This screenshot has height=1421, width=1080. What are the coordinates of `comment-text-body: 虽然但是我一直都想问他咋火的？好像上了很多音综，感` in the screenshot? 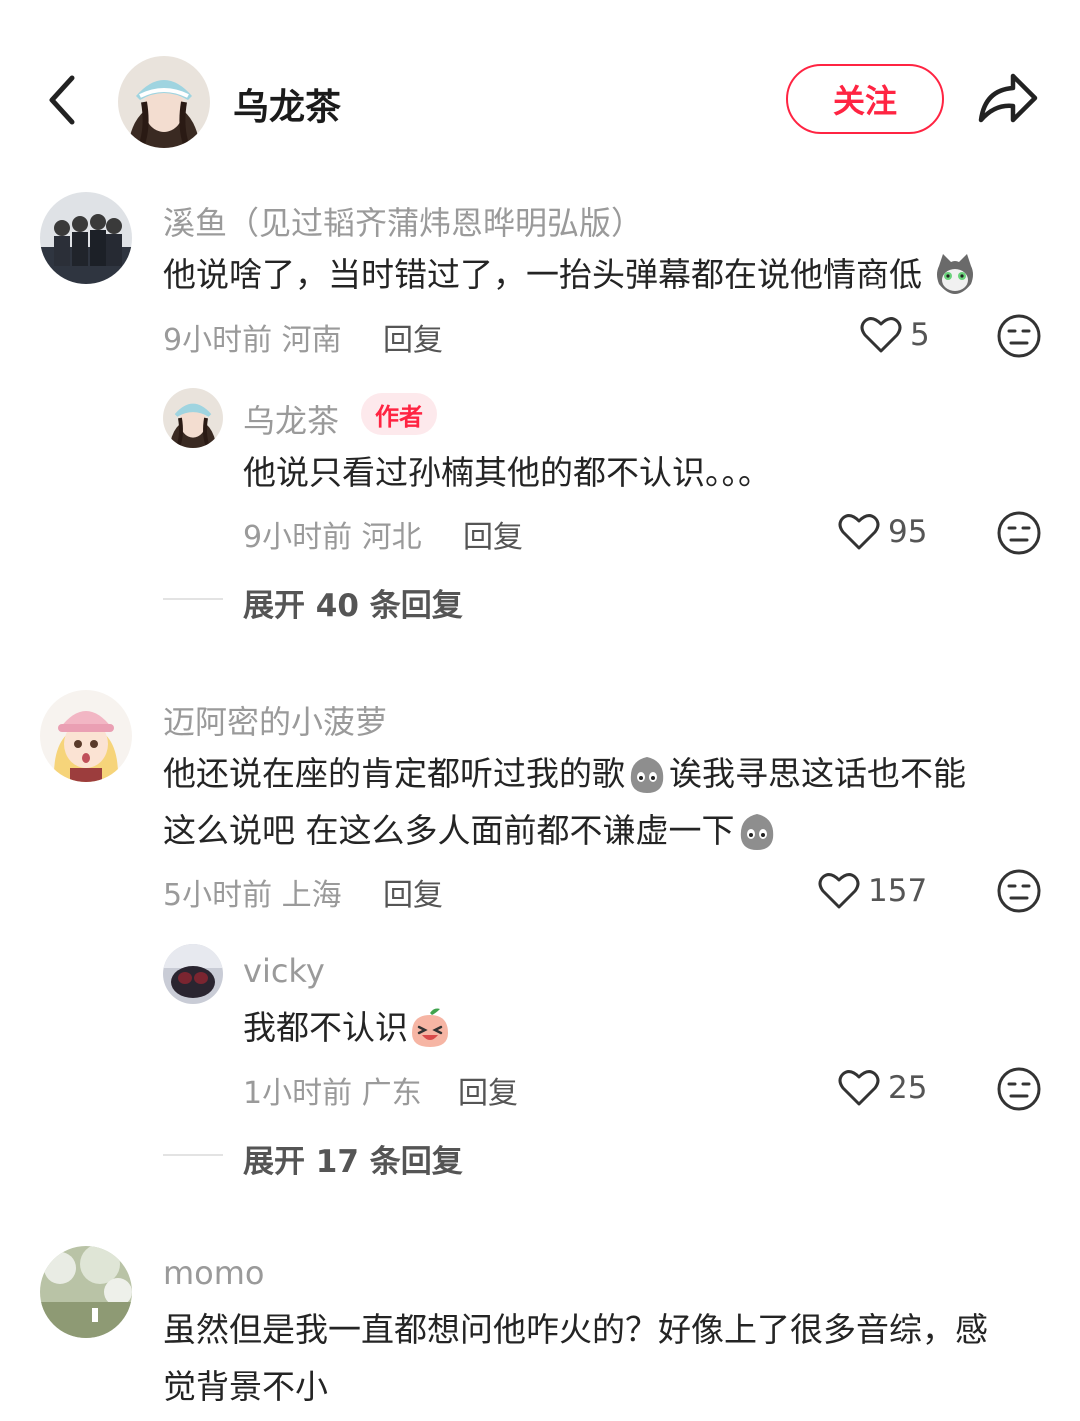 It's located at (575, 1329).